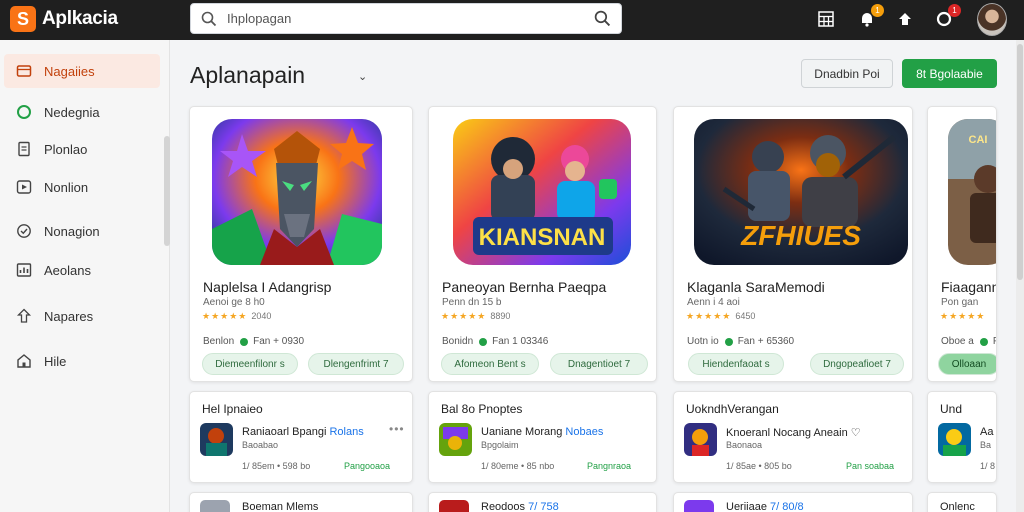 The image size is (1024, 512). Describe the element at coordinates (857, 364) in the screenshot. I see `tag-chip: Dngopeafioet 7` at that location.